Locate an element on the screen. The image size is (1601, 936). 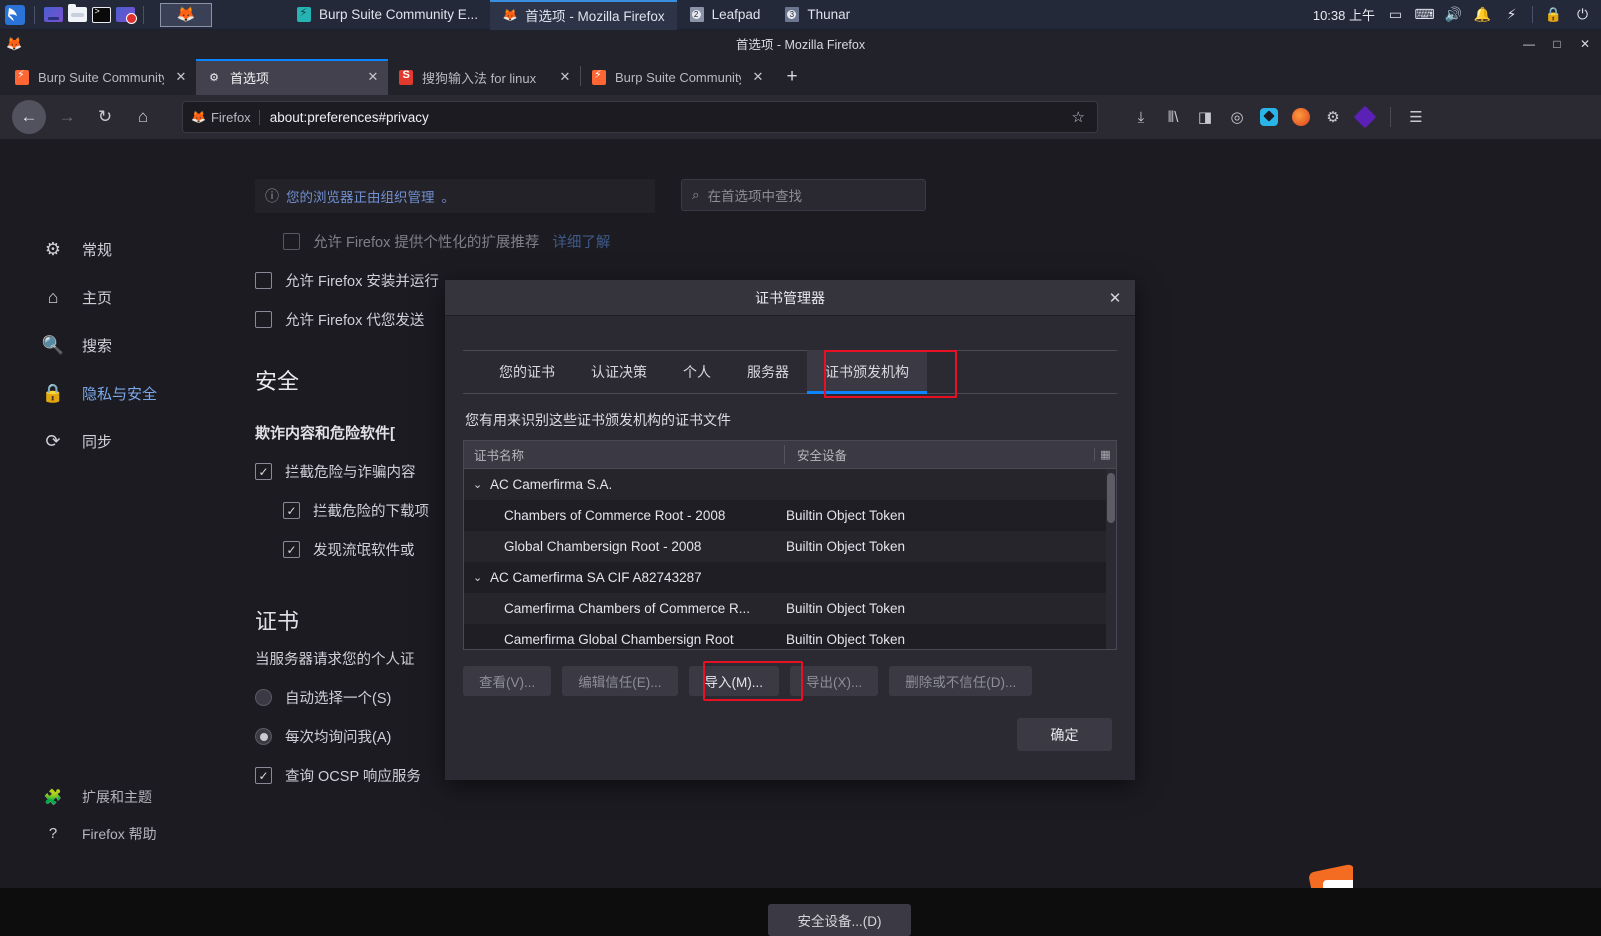
table-scrollbar is located at coordinates (1111, 559).